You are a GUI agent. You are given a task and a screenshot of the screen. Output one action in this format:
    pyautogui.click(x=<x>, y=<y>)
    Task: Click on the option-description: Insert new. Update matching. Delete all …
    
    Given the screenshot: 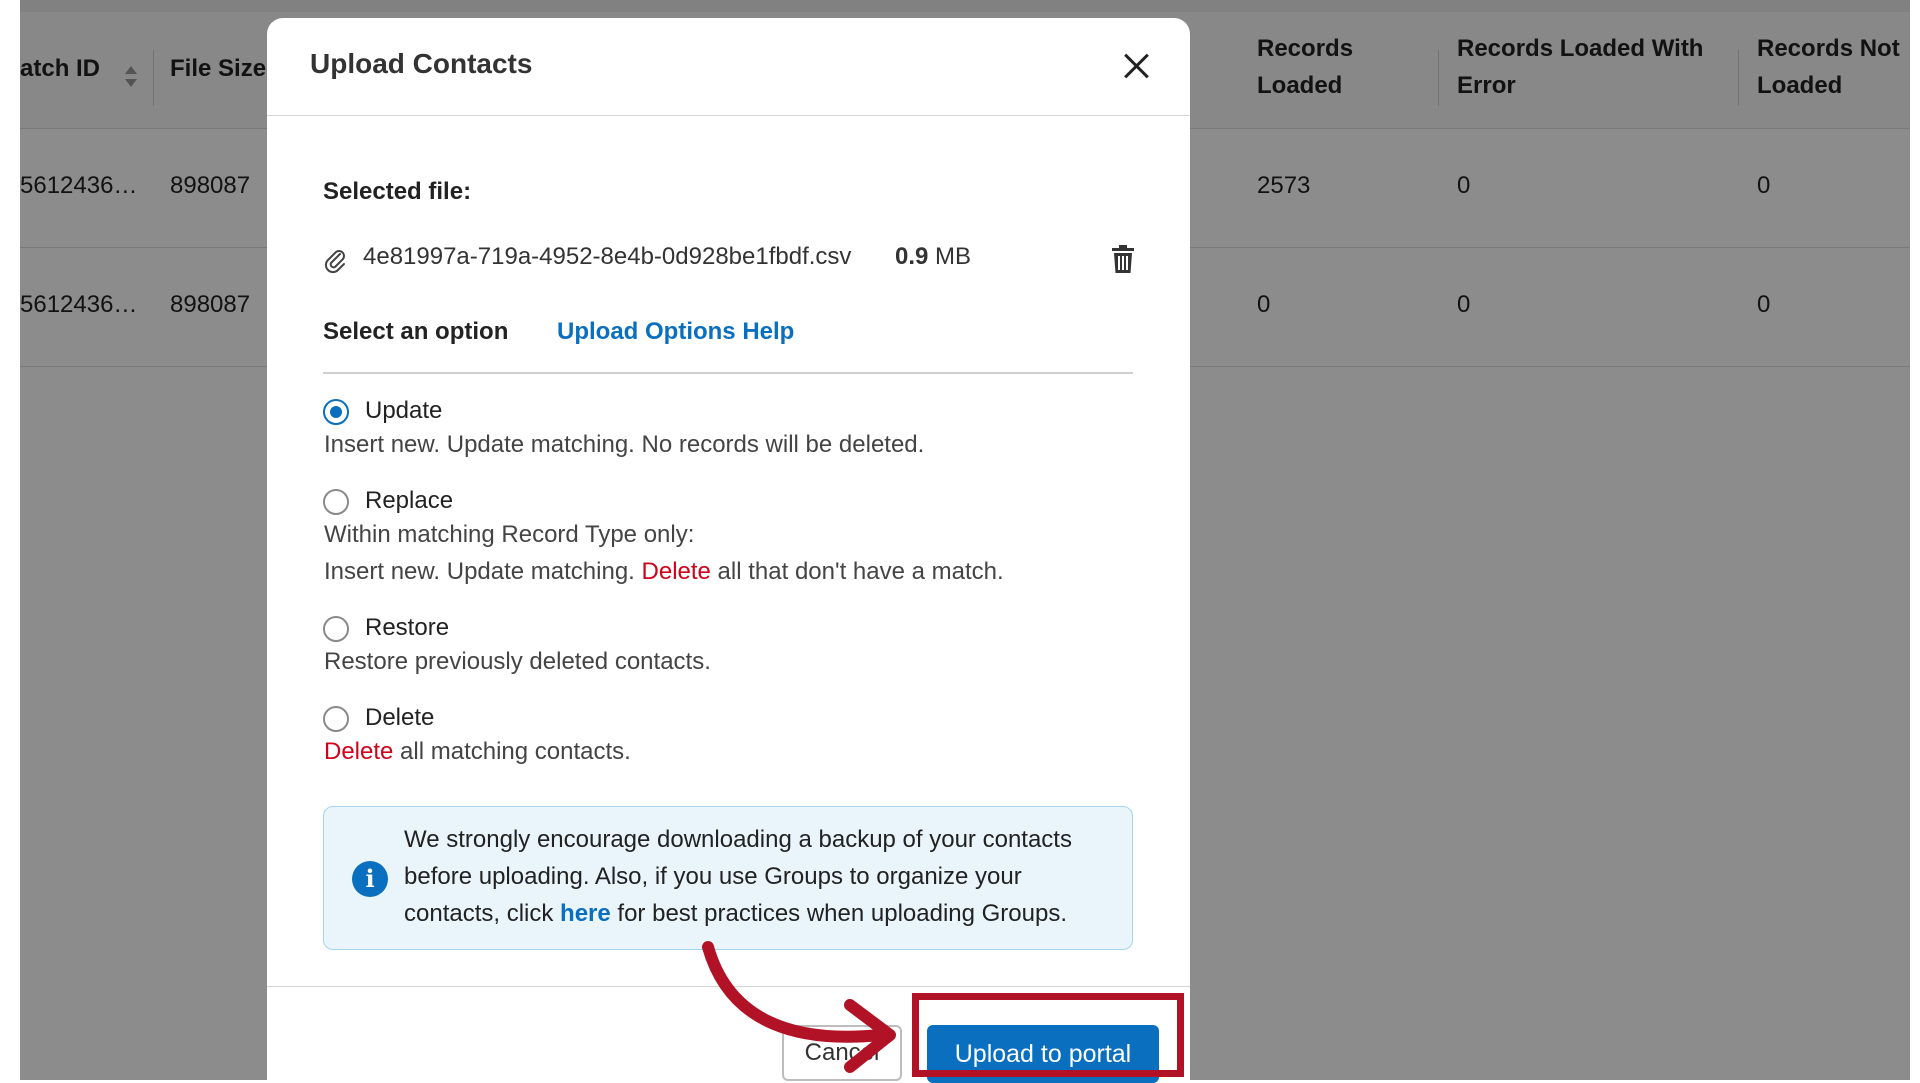 What is the action you would take?
    pyautogui.click(x=664, y=572)
    